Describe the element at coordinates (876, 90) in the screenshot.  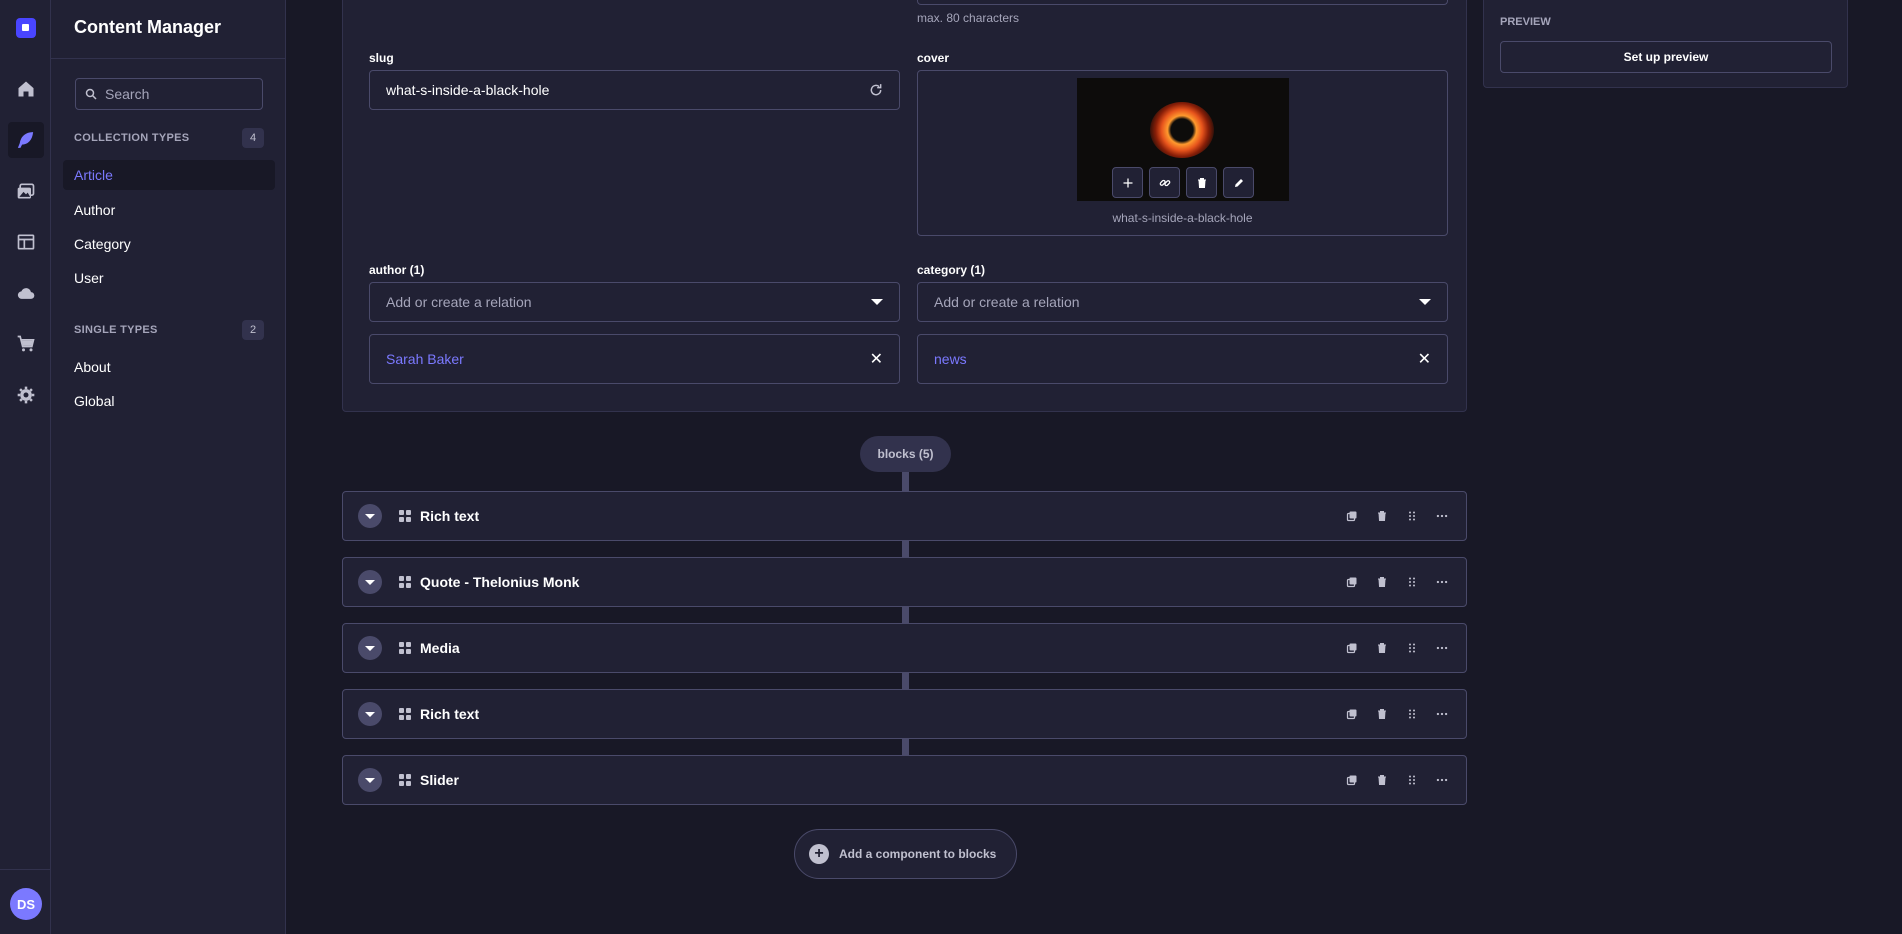
I see `regenerate-icon` at that location.